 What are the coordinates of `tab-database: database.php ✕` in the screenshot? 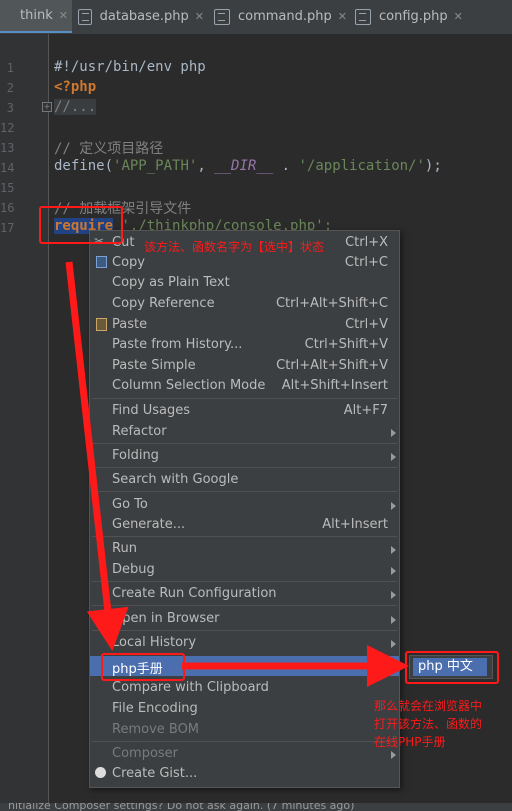 It's located at (141, 16).